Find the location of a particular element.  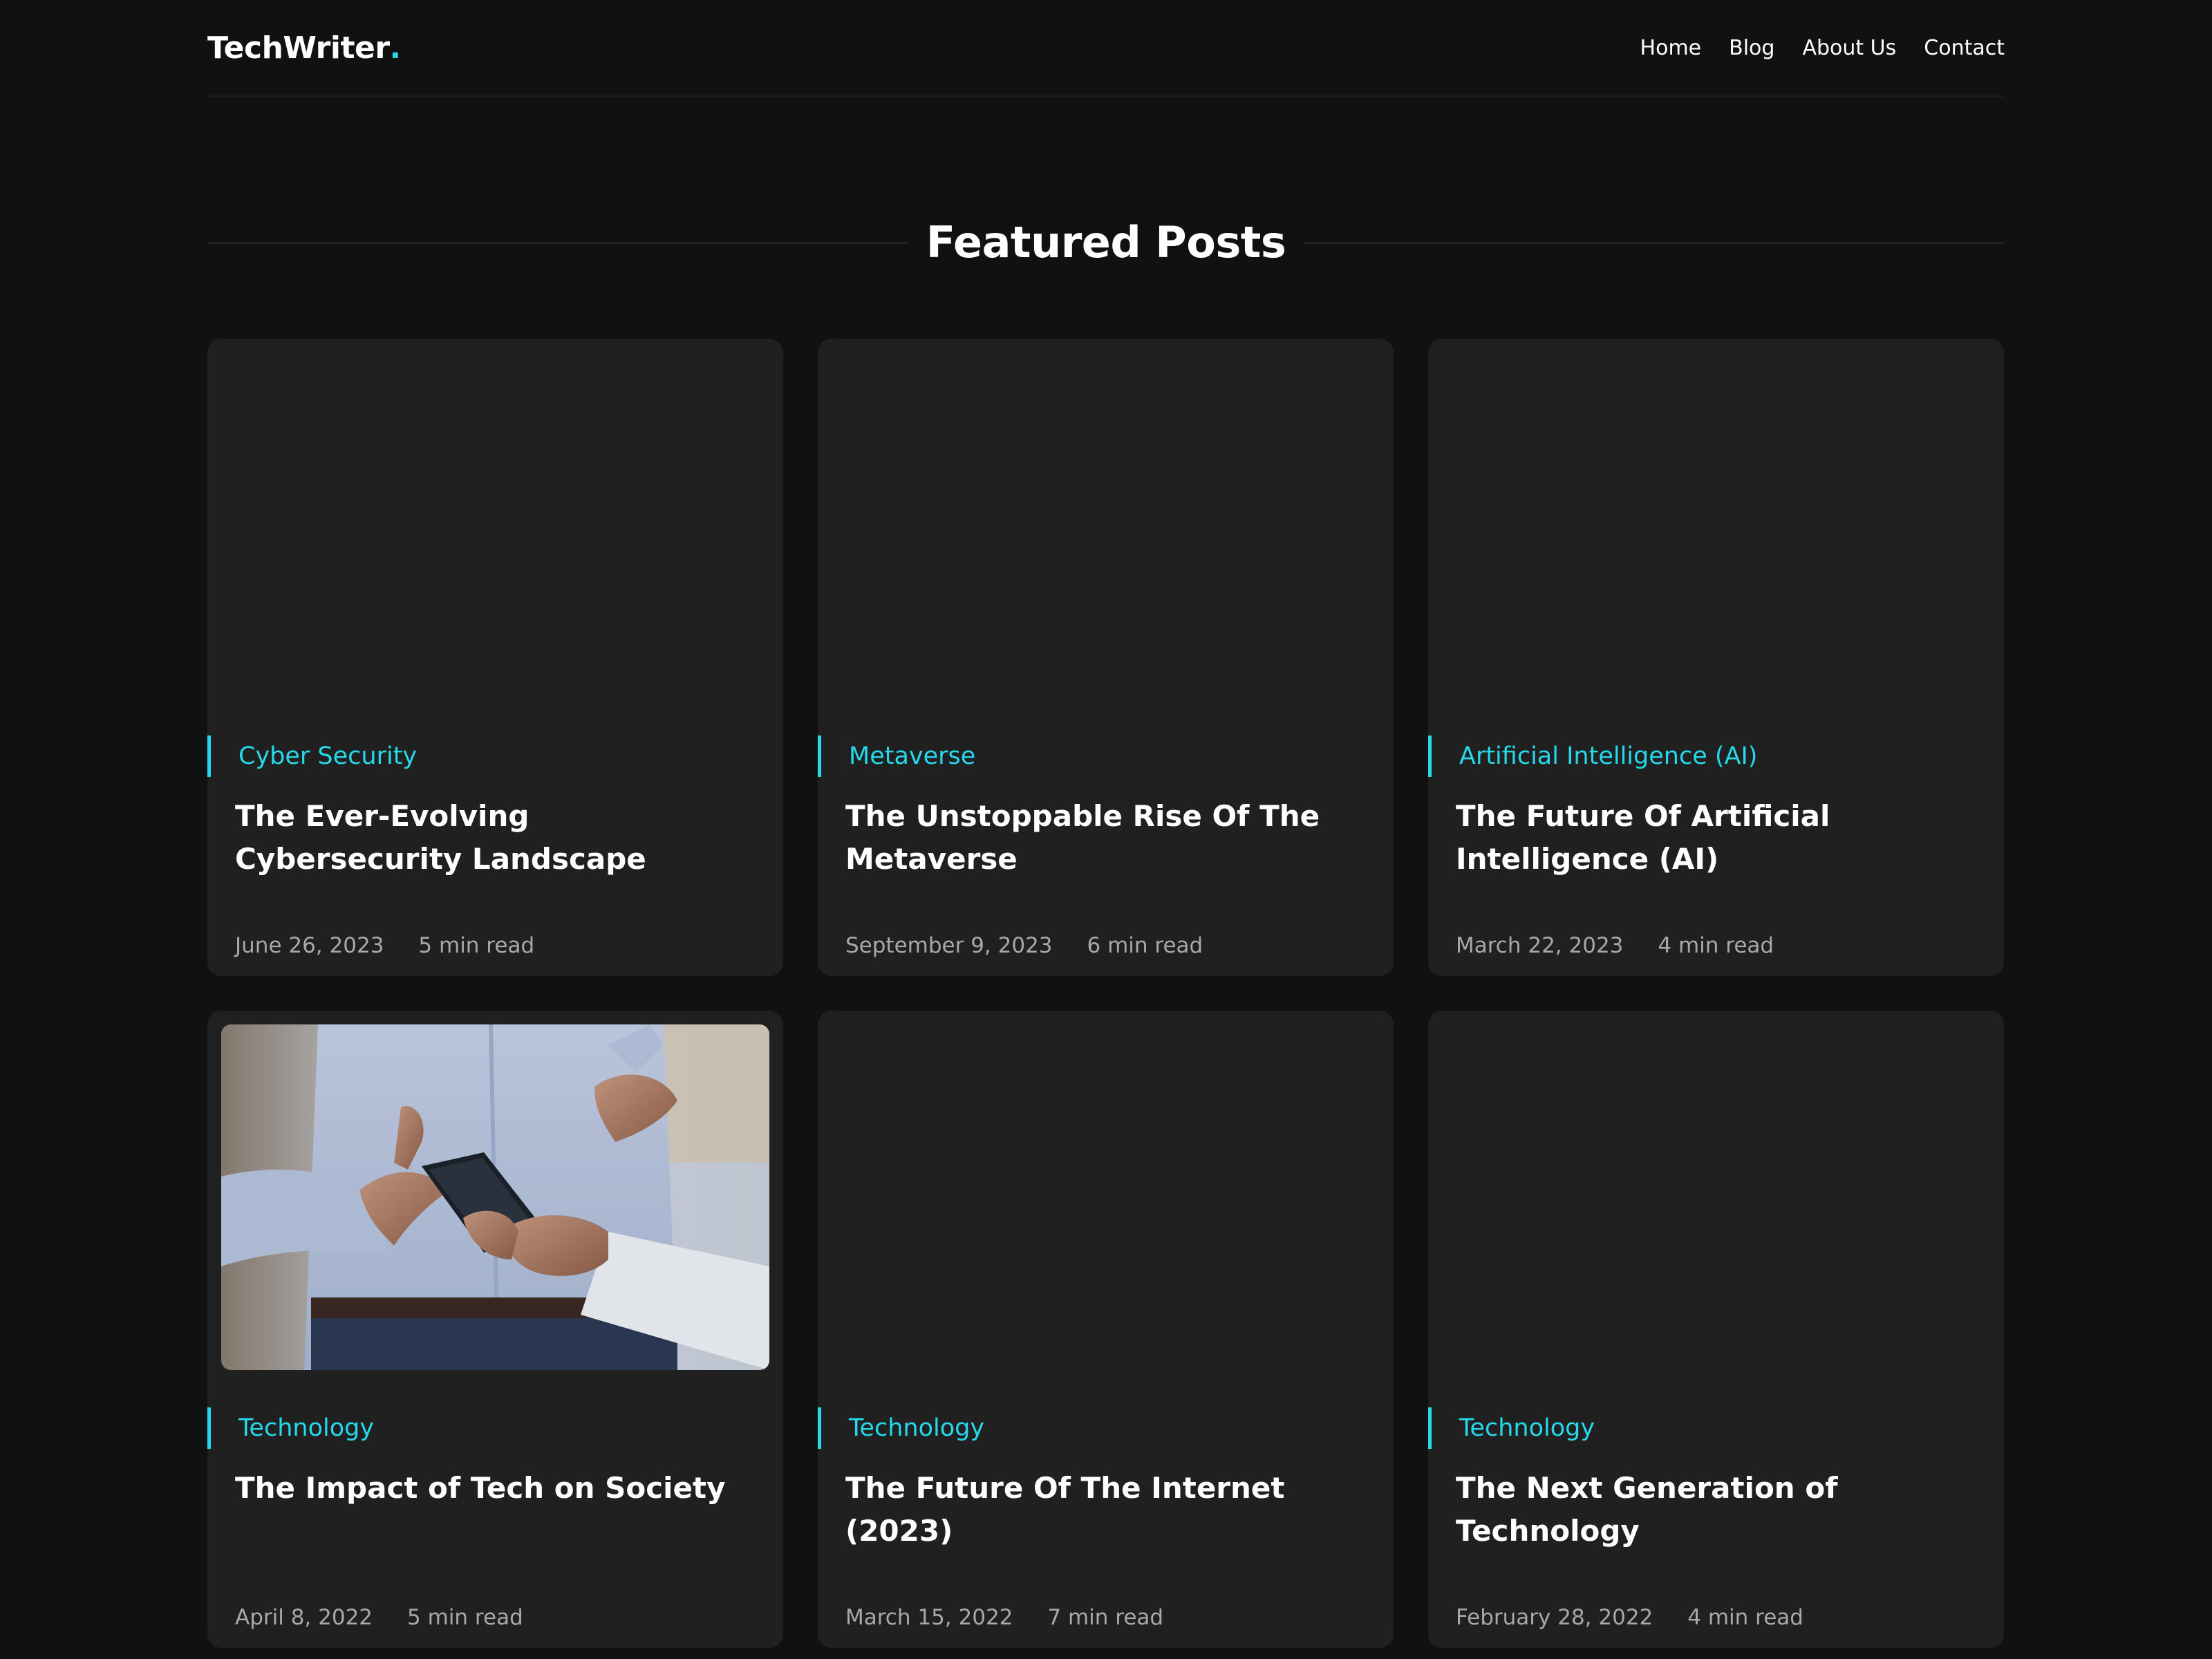

post-date: March 15, 2022 is located at coordinates (929, 1618).